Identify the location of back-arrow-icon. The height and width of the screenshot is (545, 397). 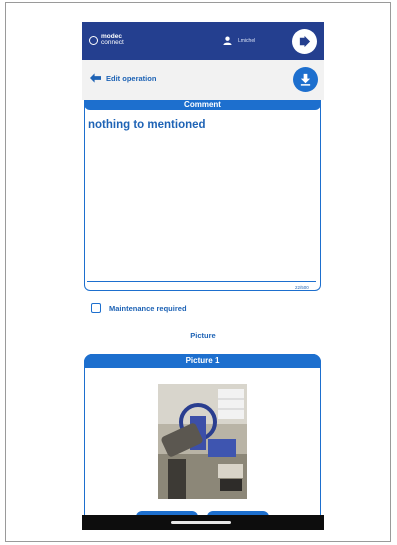
(95, 78).